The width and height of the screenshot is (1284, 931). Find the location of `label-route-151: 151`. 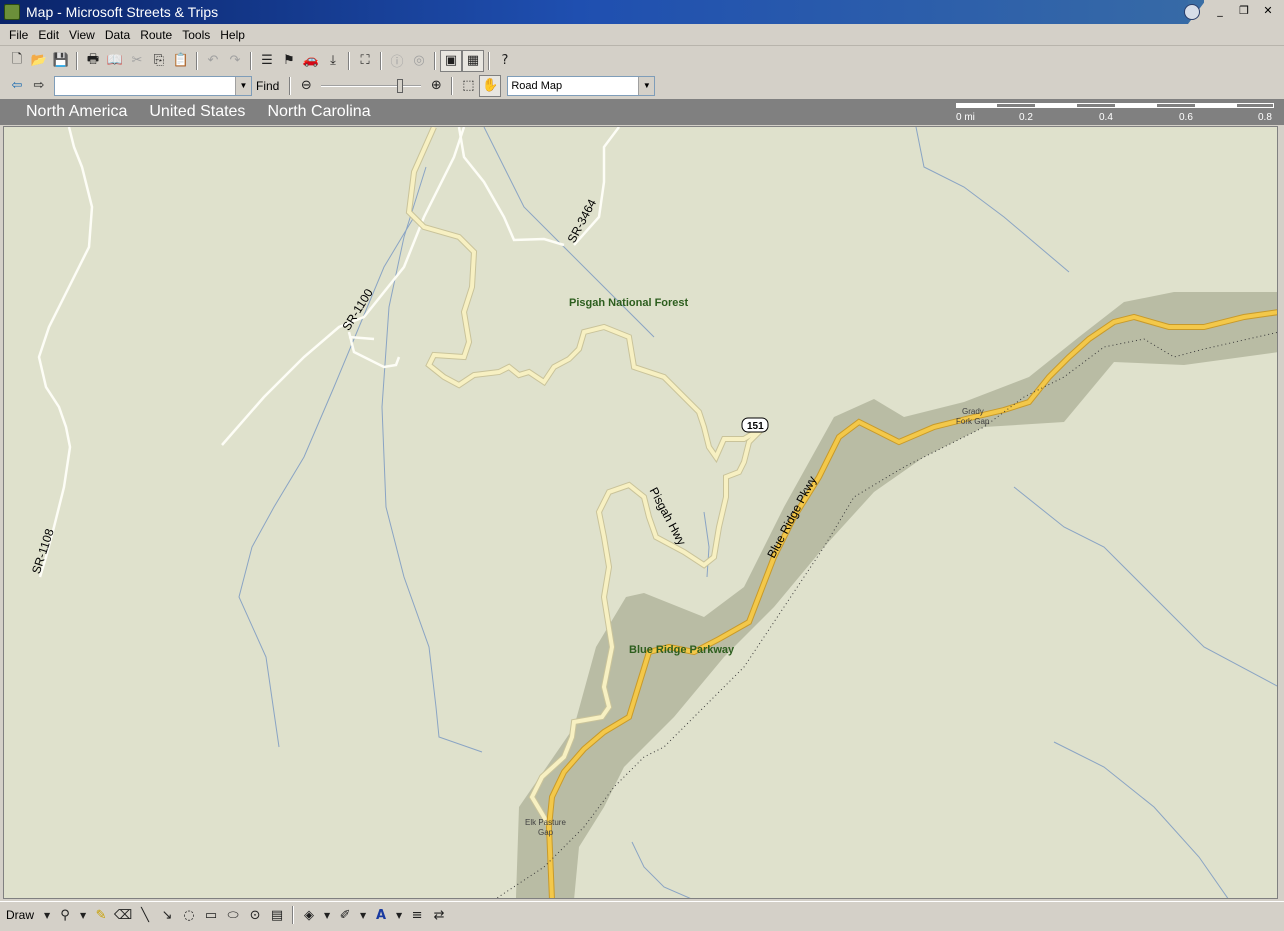

label-route-151: 151 is located at coordinates (755, 426).